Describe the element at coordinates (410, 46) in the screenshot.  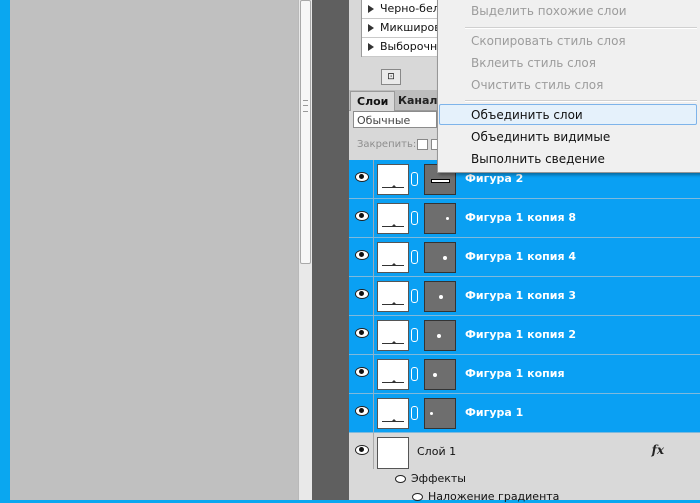
I see `adjustment-label: Выборочная` at that location.